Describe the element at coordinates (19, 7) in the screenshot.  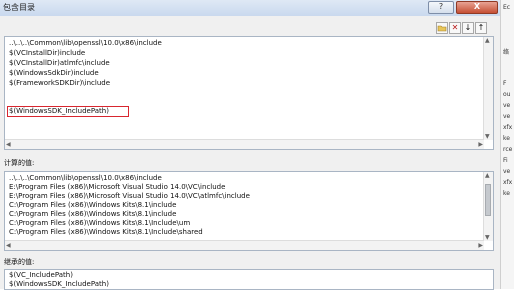
I see `window-title: 包含目录` at that location.